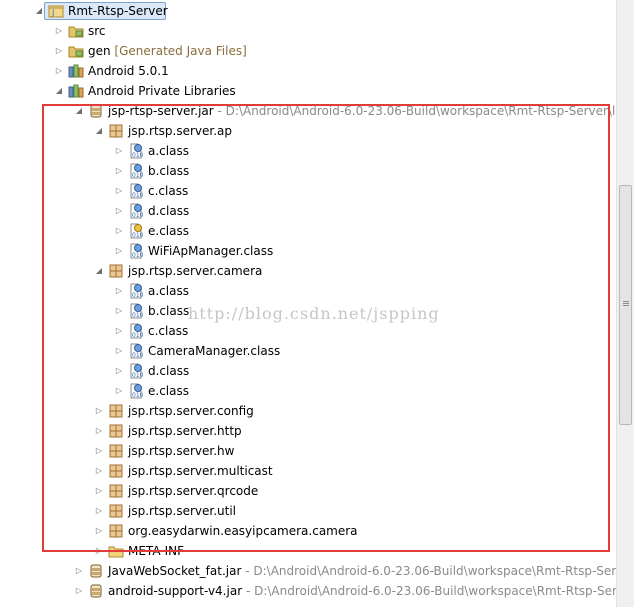 This screenshot has width=639, height=607. I want to click on tree-row-label: c.class, so click(168, 191).